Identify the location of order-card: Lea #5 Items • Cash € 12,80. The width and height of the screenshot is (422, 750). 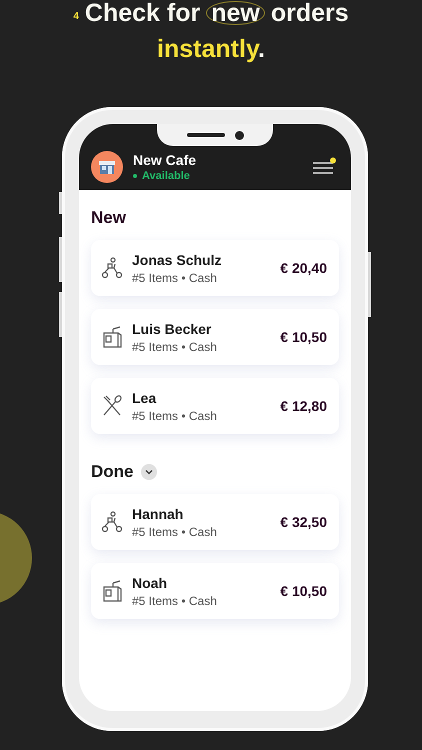
(215, 406).